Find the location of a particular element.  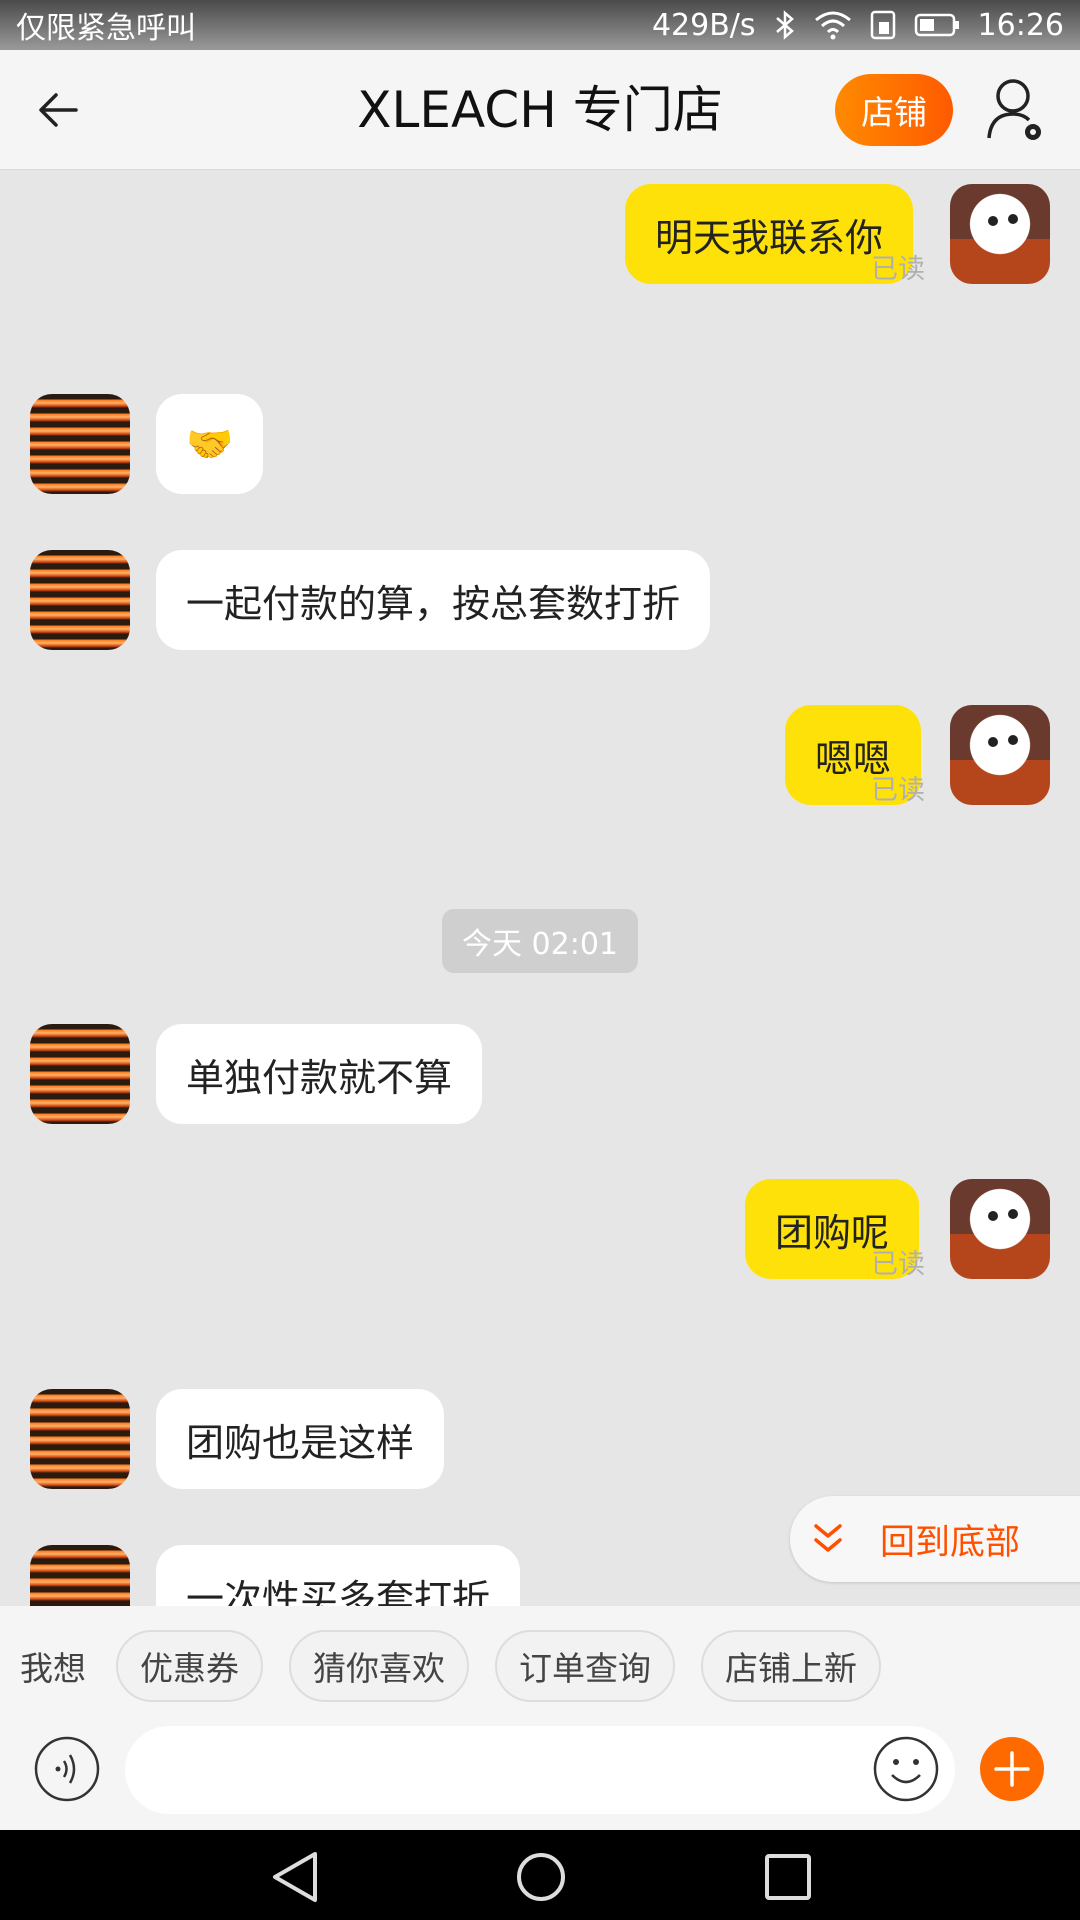

smiley-icon is located at coordinates (906, 1769).